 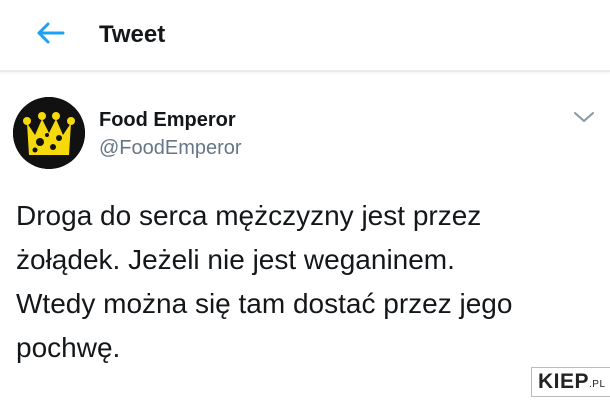 I want to click on author-handle: @FoodEmperor, so click(x=170, y=148).